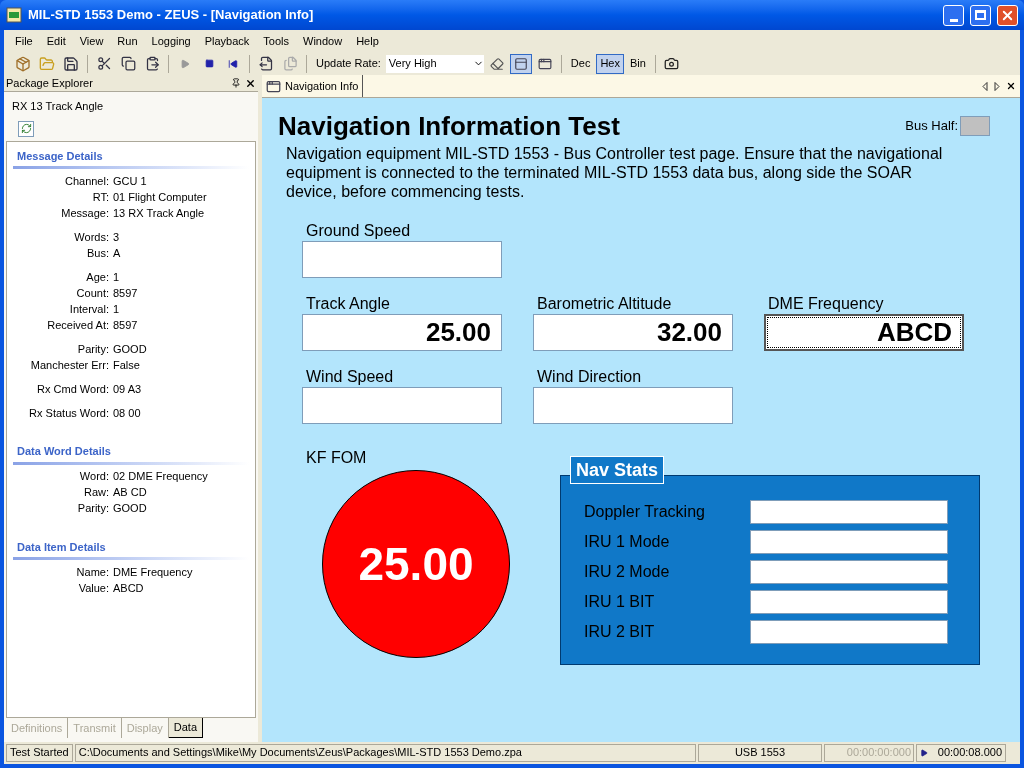  What do you see at coordinates (637, 63) in the screenshot?
I see `format-button: Bin` at bounding box center [637, 63].